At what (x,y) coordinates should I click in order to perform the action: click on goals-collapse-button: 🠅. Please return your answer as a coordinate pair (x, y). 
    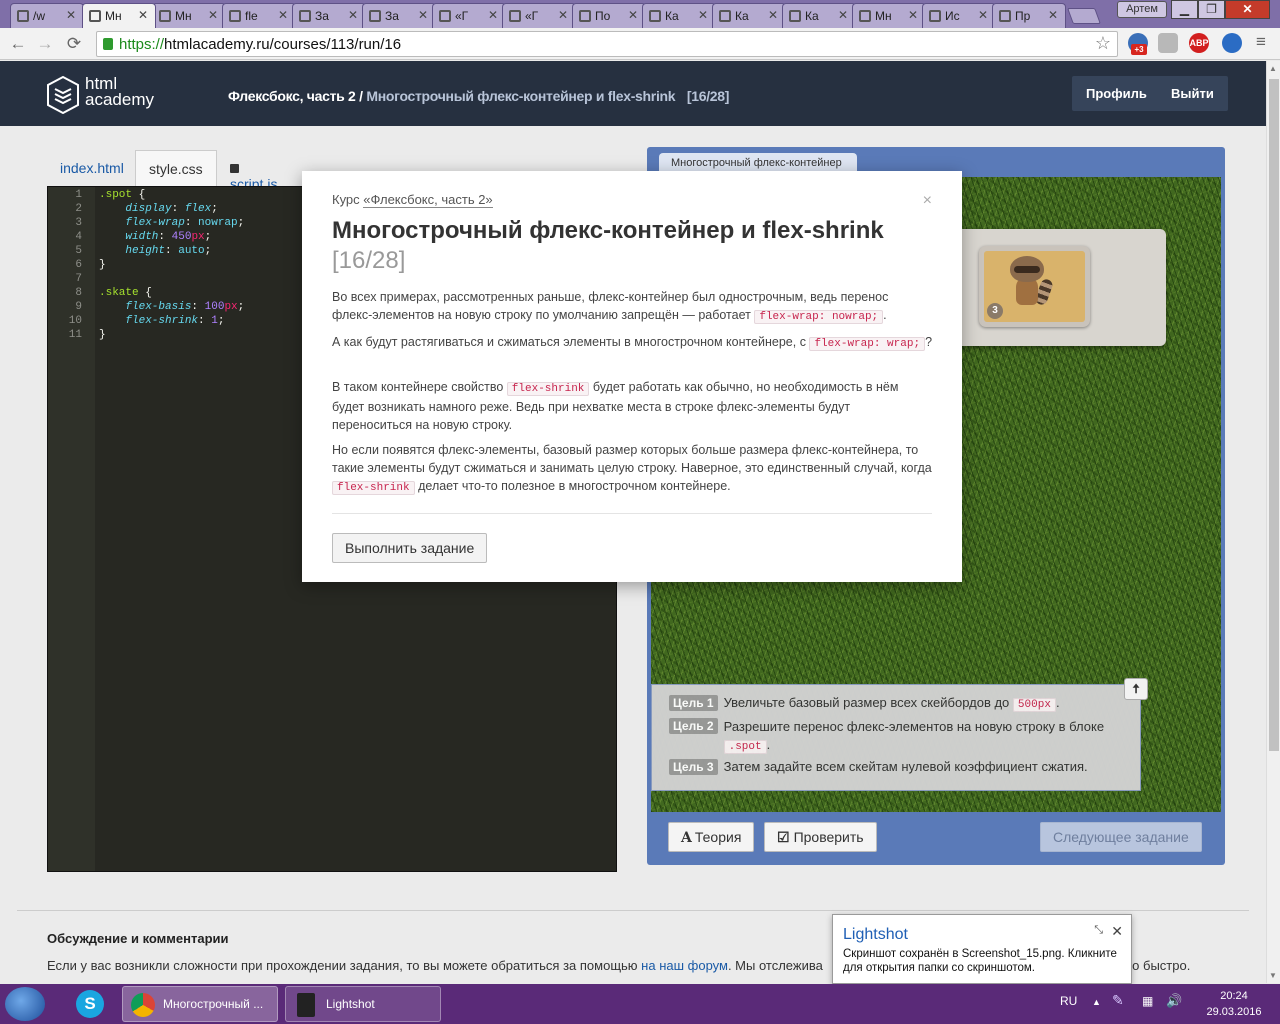
    Looking at the image, I should click on (1136, 689).